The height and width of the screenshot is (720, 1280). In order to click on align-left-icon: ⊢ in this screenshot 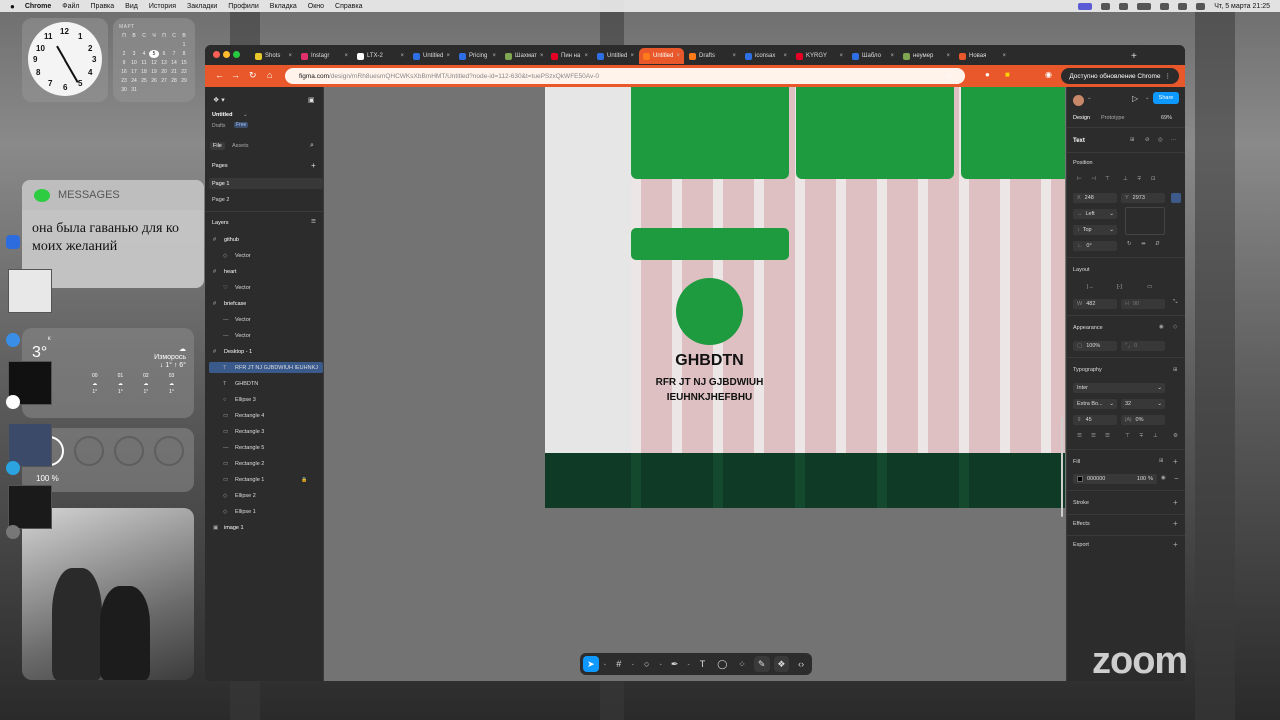, I will do `click(1079, 179)`.